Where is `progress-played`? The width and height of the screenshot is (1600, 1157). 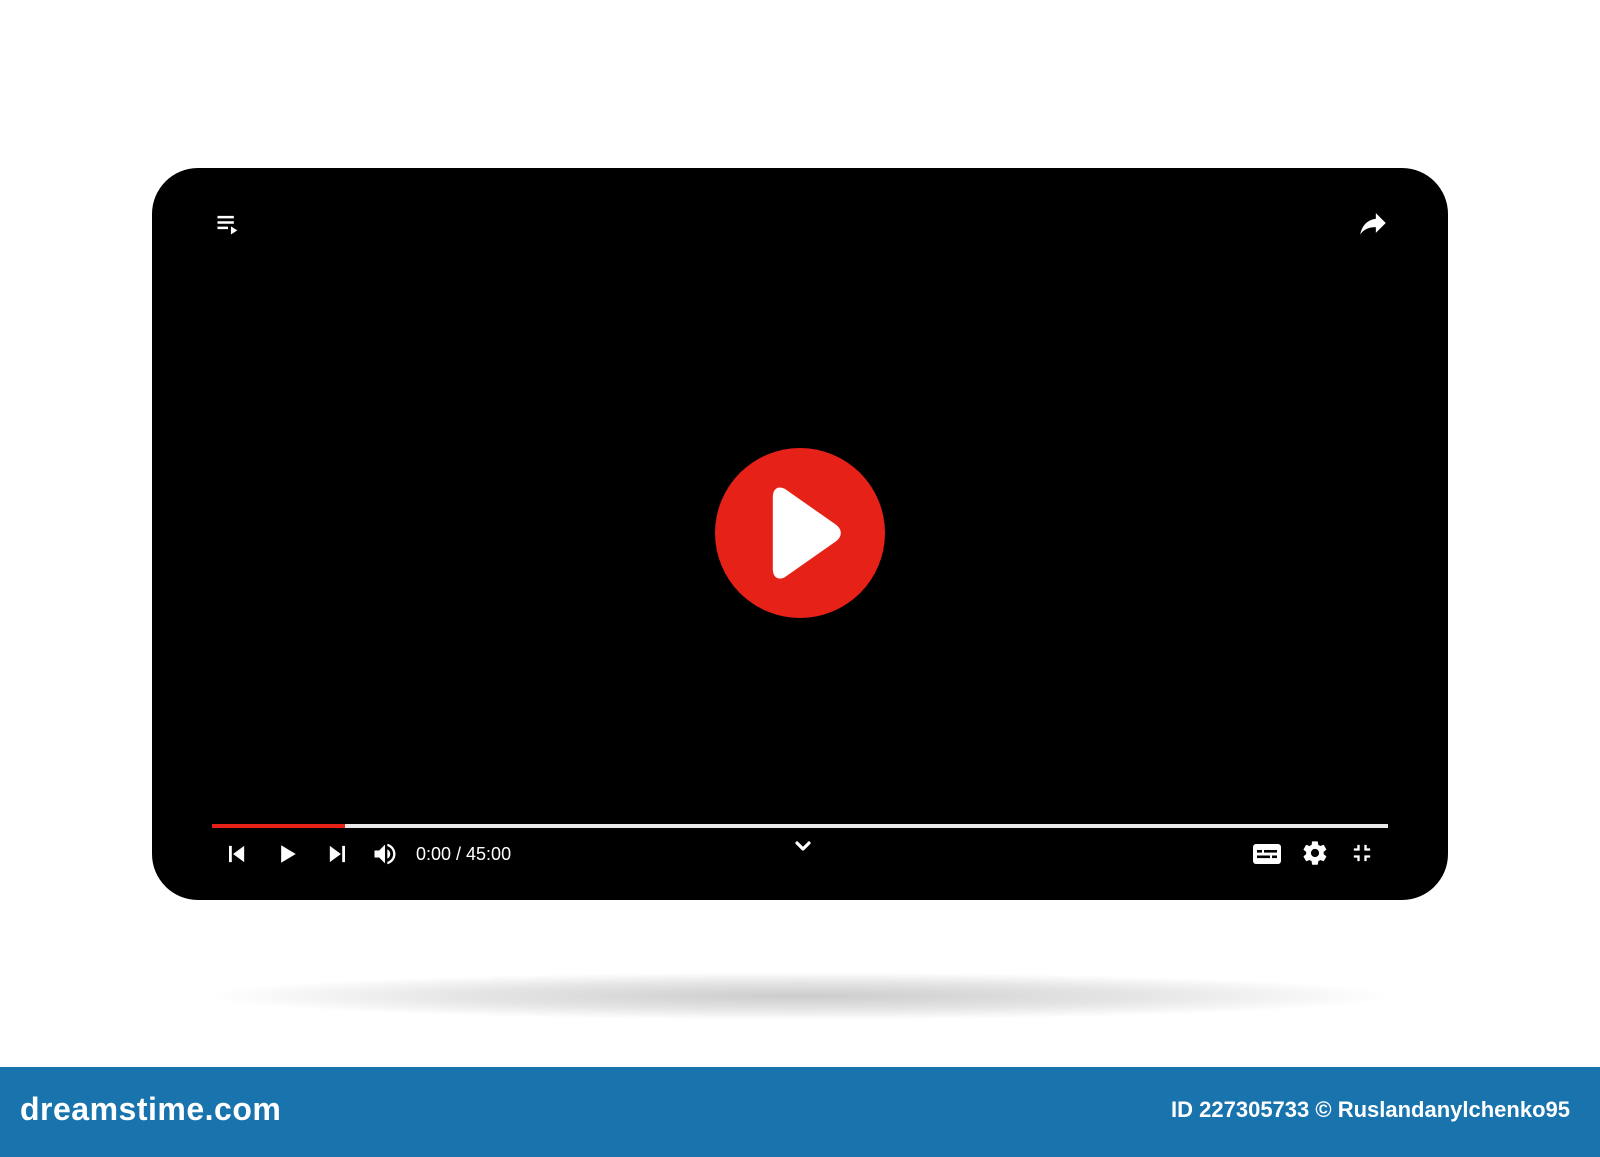 progress-played is located at coordinates (278, 826).